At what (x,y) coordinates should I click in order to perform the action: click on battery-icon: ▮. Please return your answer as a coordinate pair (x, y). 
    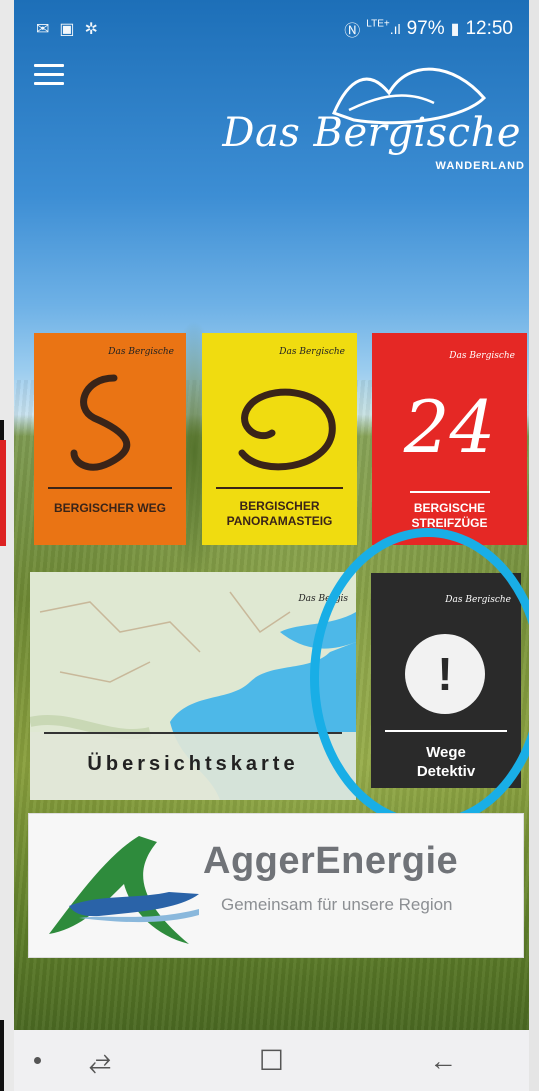
    Looking at the image, I should click on (455, 29).